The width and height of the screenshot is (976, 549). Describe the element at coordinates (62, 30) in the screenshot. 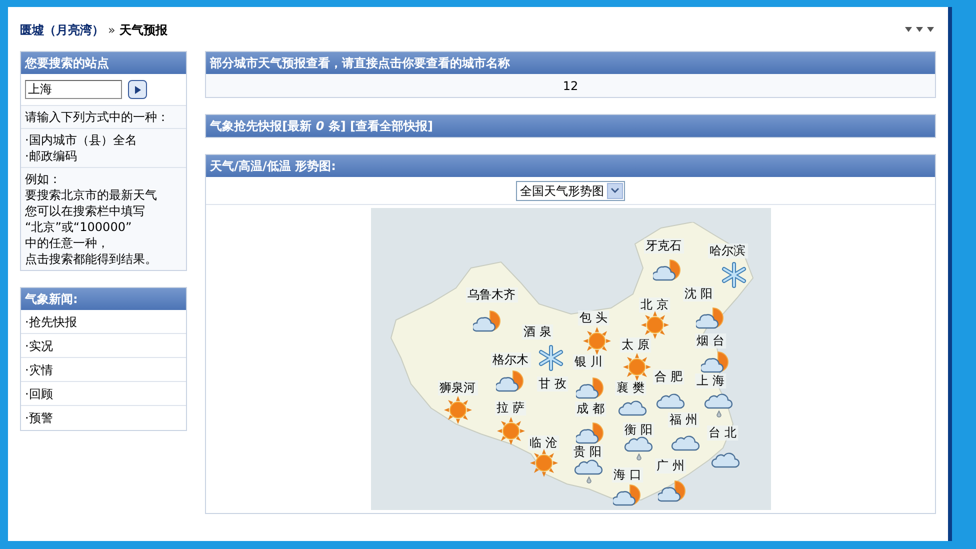

I see `forum-link: 匮墟（月亮湾）` at that location.